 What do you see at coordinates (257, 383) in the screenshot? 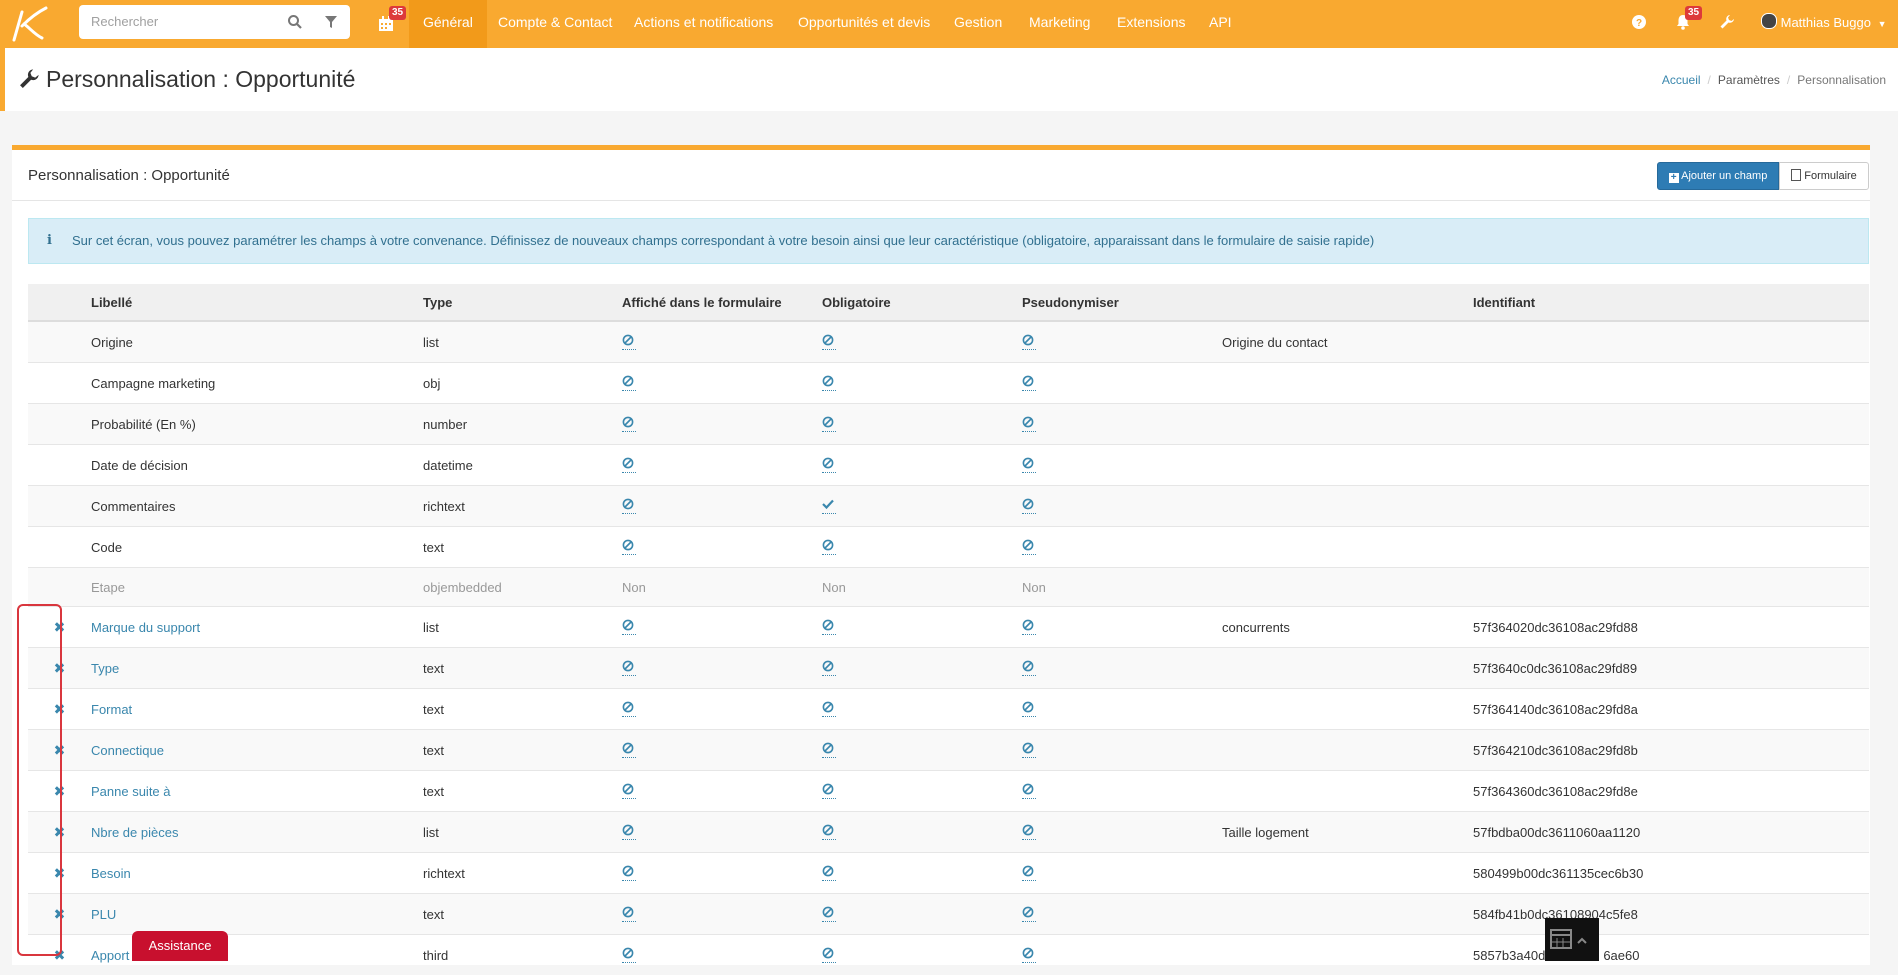
I see `cell-libelle: Campagne marketing` at bounding box center [257, 383].